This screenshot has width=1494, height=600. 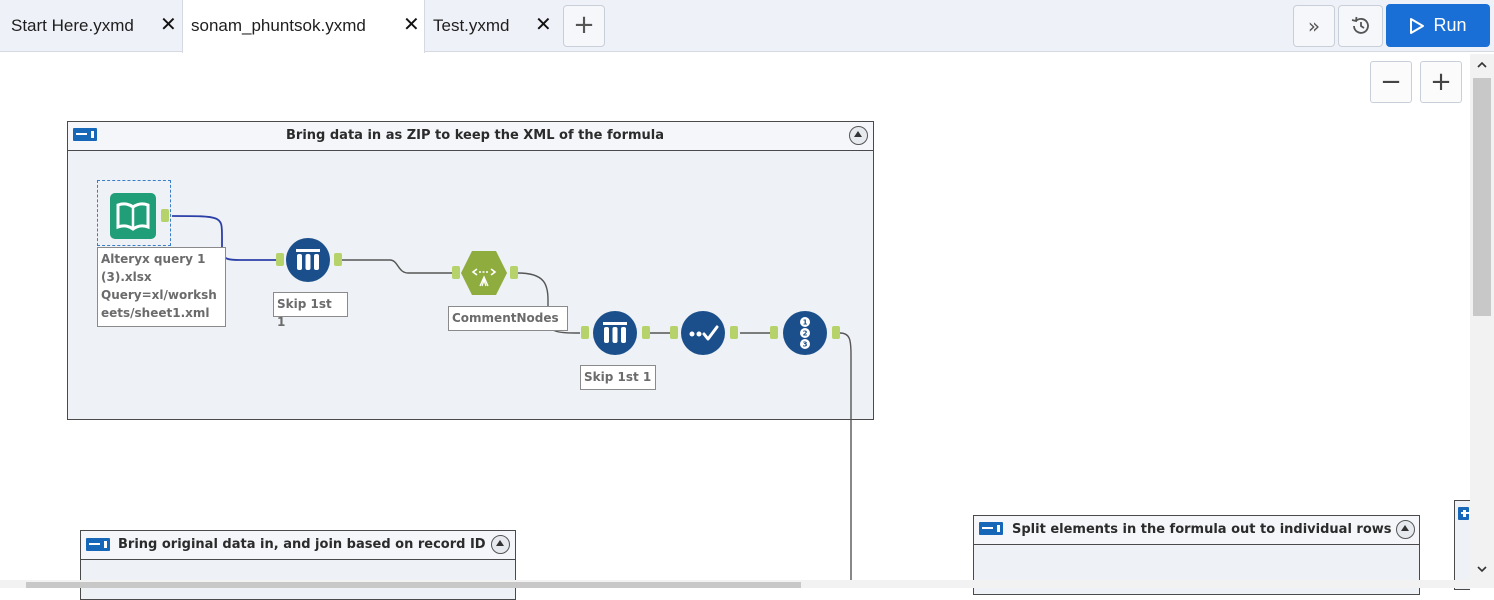 What do you see at coordinates (845, 460) in the screenshot?
I see `connection-recordid-down` at bounding box center [845, 460].